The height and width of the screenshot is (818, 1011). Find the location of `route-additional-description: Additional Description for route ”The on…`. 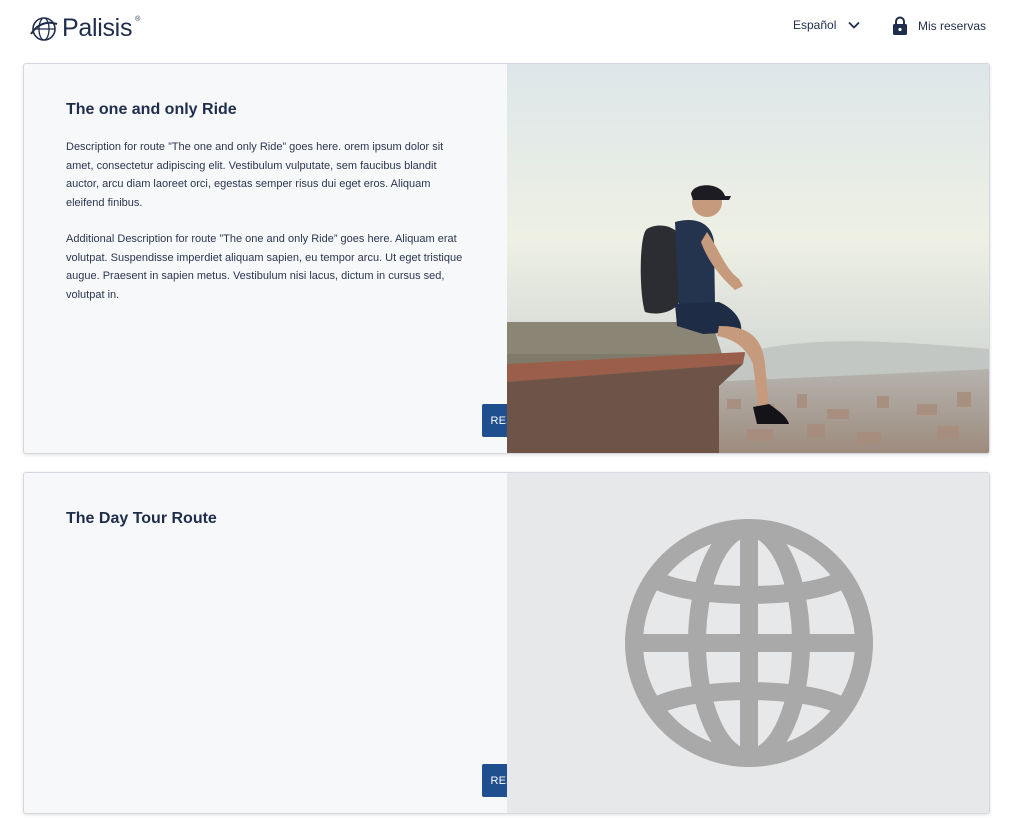

route-additional-description: Additional Description for route ”The on… is located at coordinates (264, 267).